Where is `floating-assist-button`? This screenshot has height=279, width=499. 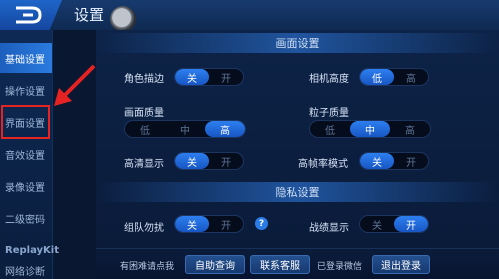
floating-assist-button is located at coordinates (123, 19).